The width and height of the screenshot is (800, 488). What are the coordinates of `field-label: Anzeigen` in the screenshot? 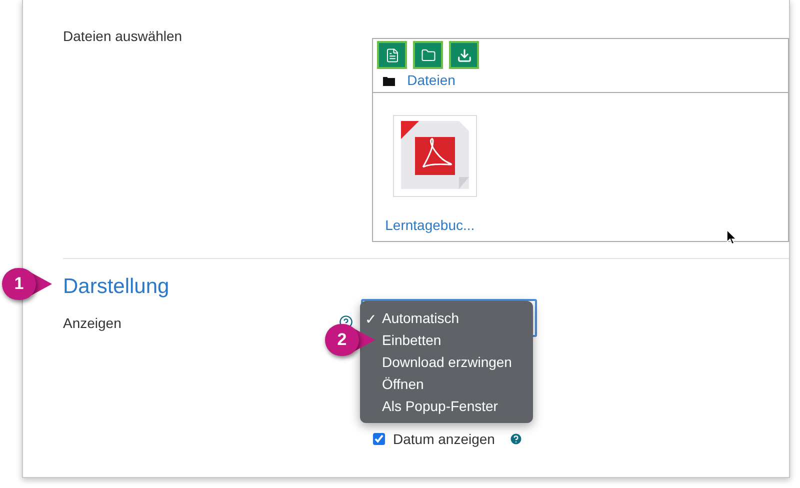 It's located at (92, 323).